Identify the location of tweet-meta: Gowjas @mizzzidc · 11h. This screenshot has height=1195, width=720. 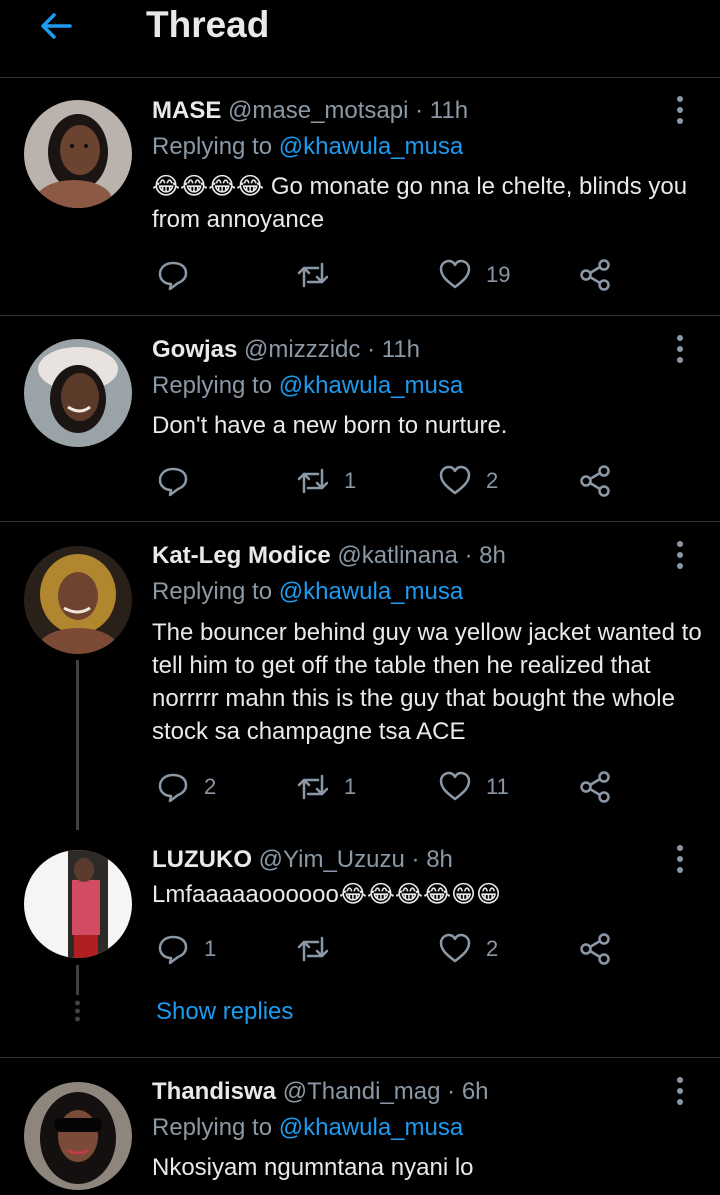
(286, 350).